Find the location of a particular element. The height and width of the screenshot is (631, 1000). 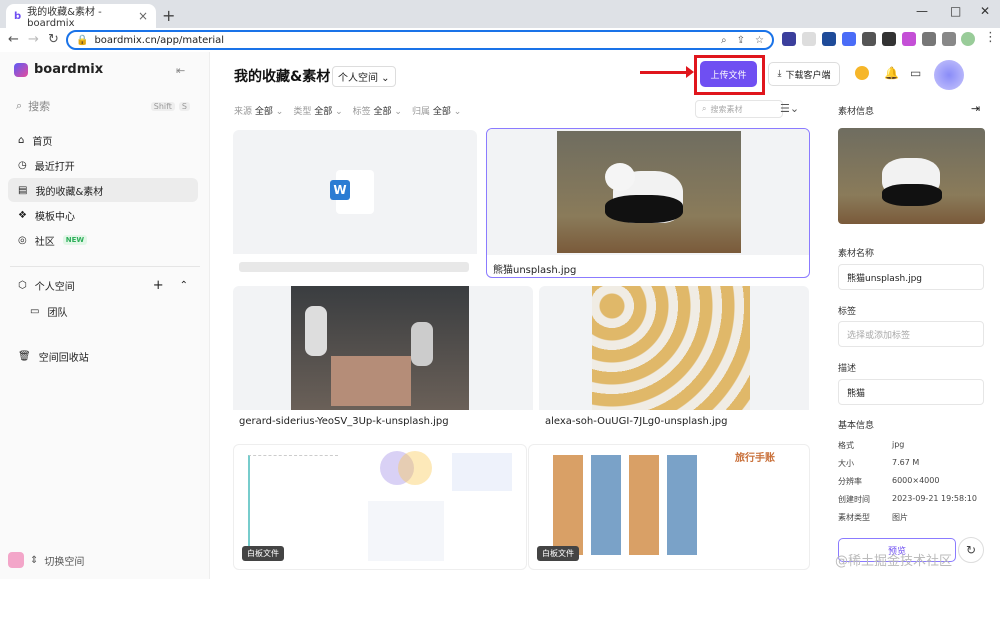

refresh-icon: ↻ is located at coordinates (971, 550).